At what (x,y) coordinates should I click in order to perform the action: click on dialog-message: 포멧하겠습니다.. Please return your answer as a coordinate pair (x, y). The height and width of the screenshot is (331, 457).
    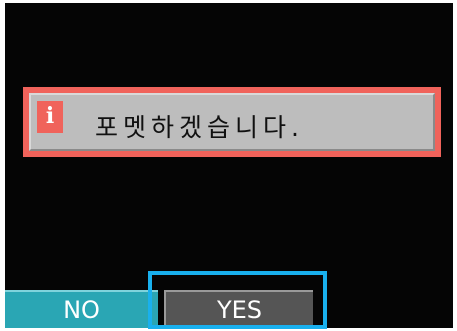
    Looking at the image, I should click on (199, 127).